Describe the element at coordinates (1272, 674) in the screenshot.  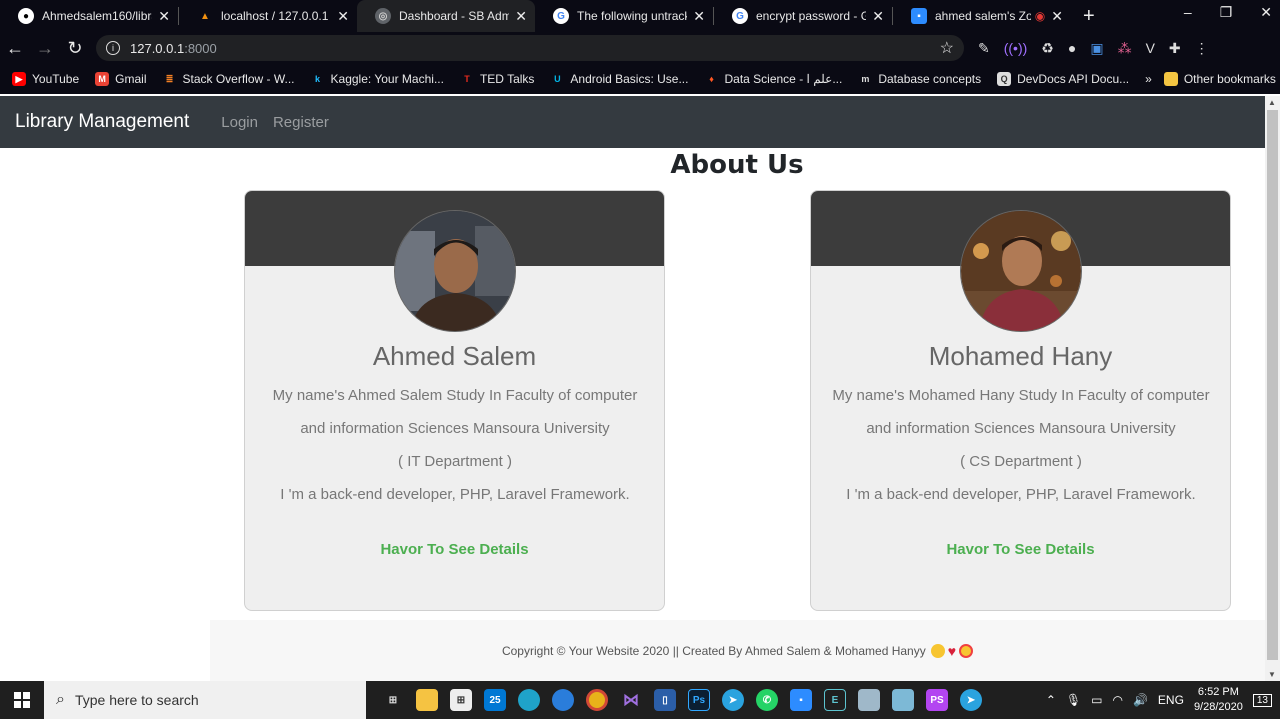
I see `scroll-down-icon: ▼` at that location.